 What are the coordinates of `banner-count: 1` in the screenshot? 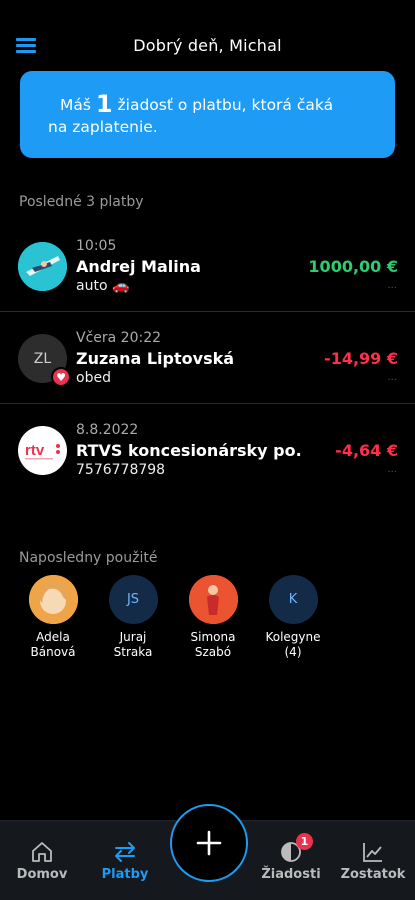 It's located at (104, 104).